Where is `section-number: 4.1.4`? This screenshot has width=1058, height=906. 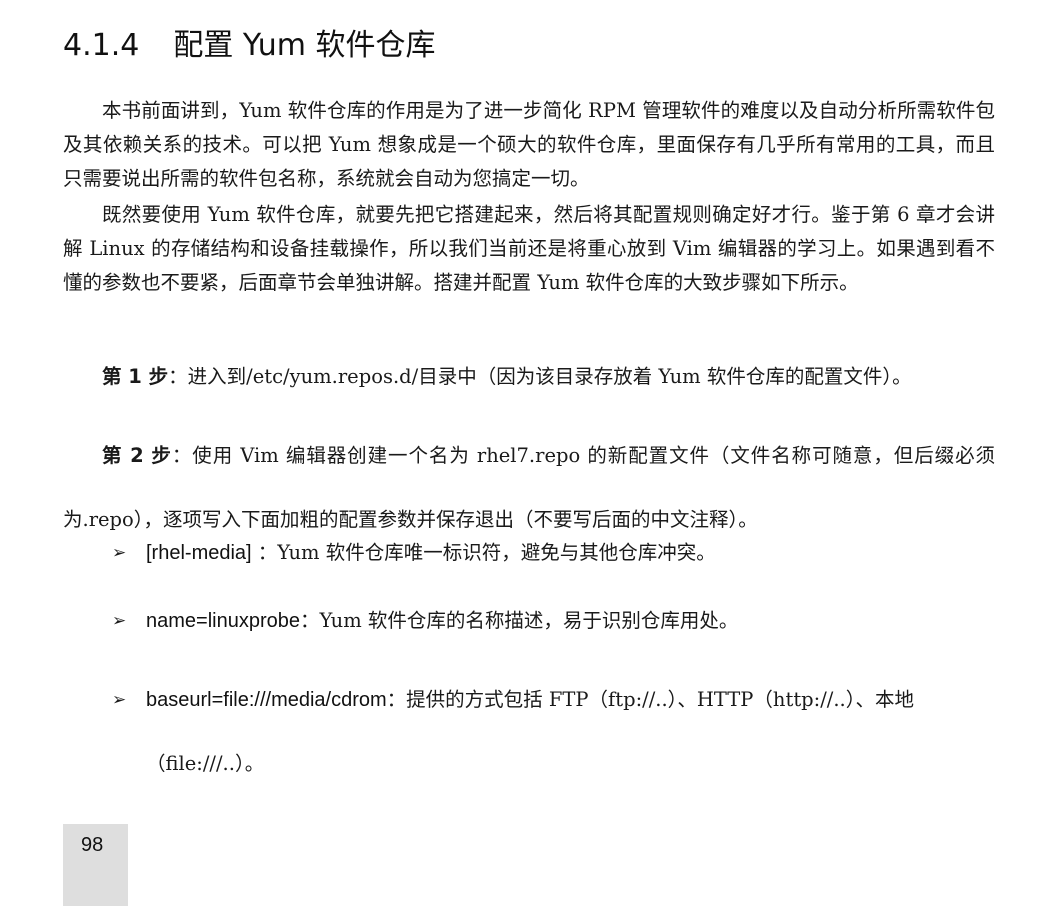 section-number: 4.1.4 is located at coordinates (101, 45).